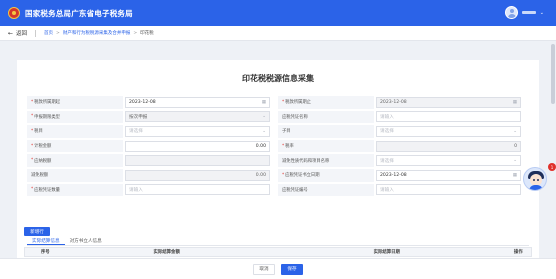 This screenshot has height=279, width=556. Describe the element at coordinates (326, 146) in the screenshot. I see `field-label: * 税率` at that location.